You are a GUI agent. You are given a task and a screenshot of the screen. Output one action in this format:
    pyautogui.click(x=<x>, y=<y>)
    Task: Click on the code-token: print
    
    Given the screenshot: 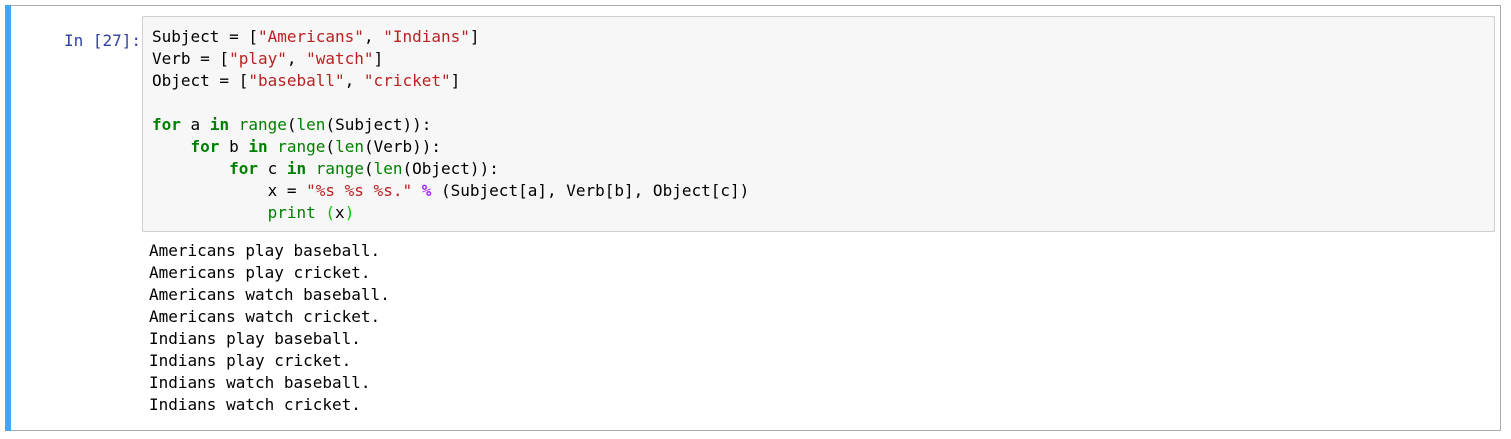 What is the action you would take?
    pyautogui.click(x=291, y=212)
    